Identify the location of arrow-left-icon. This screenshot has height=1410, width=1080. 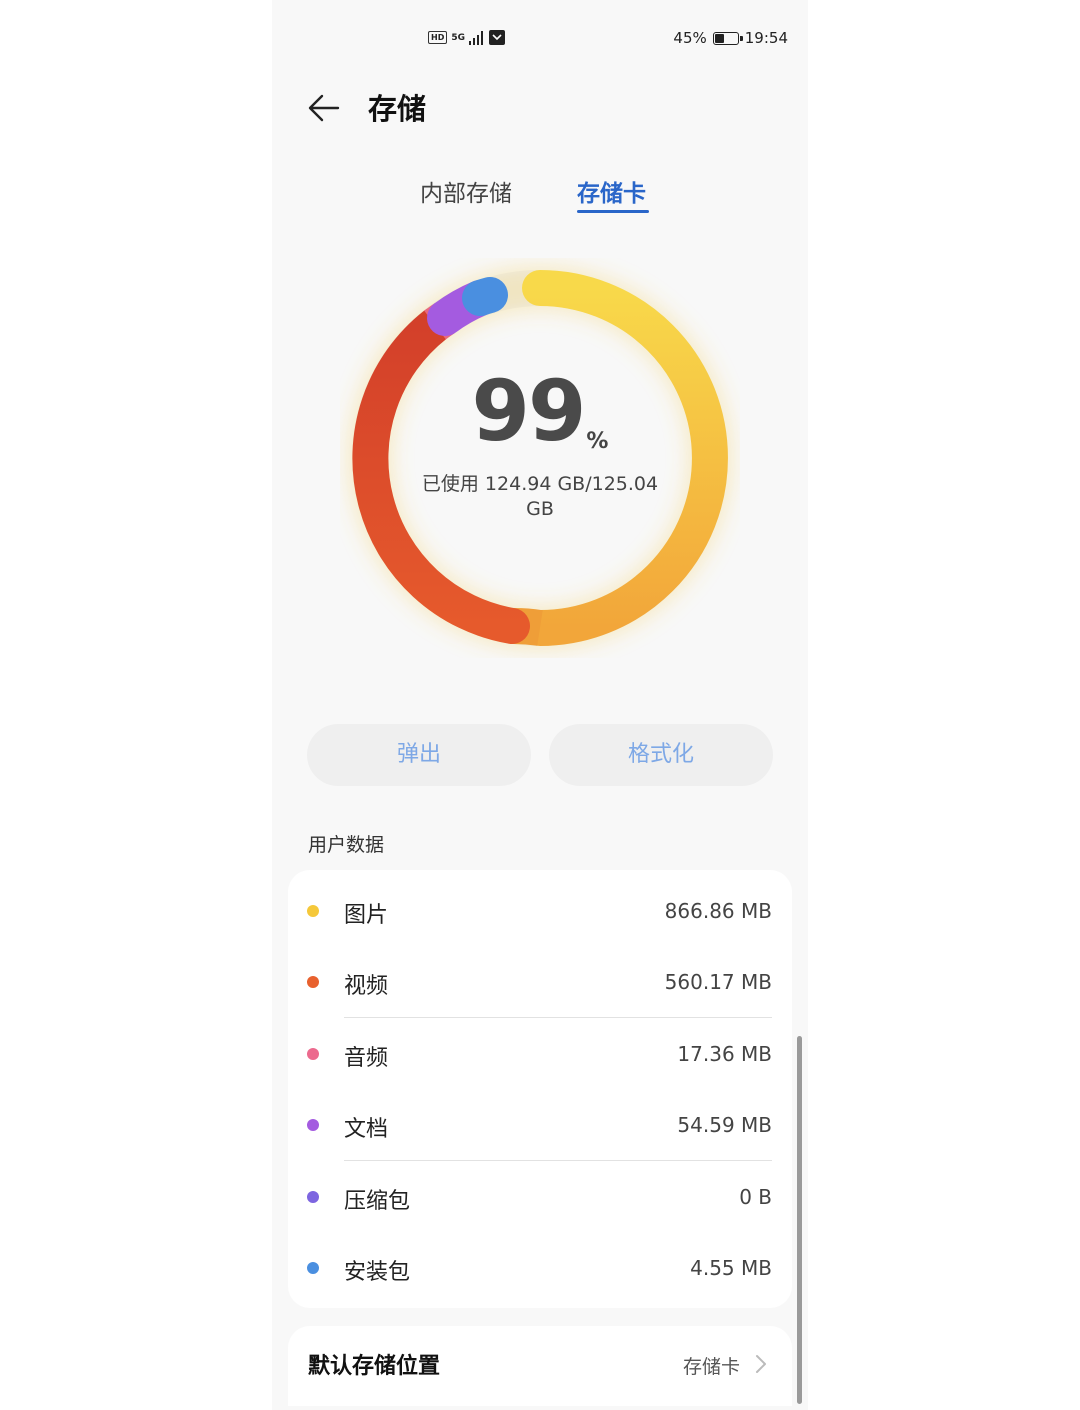
(324, 108).